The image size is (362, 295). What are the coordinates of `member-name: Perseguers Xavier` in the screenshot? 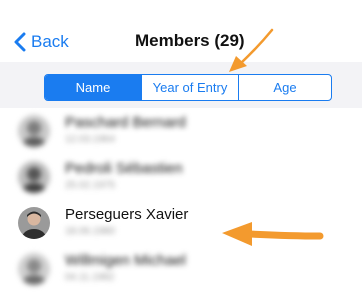 It's located at (127, 214).